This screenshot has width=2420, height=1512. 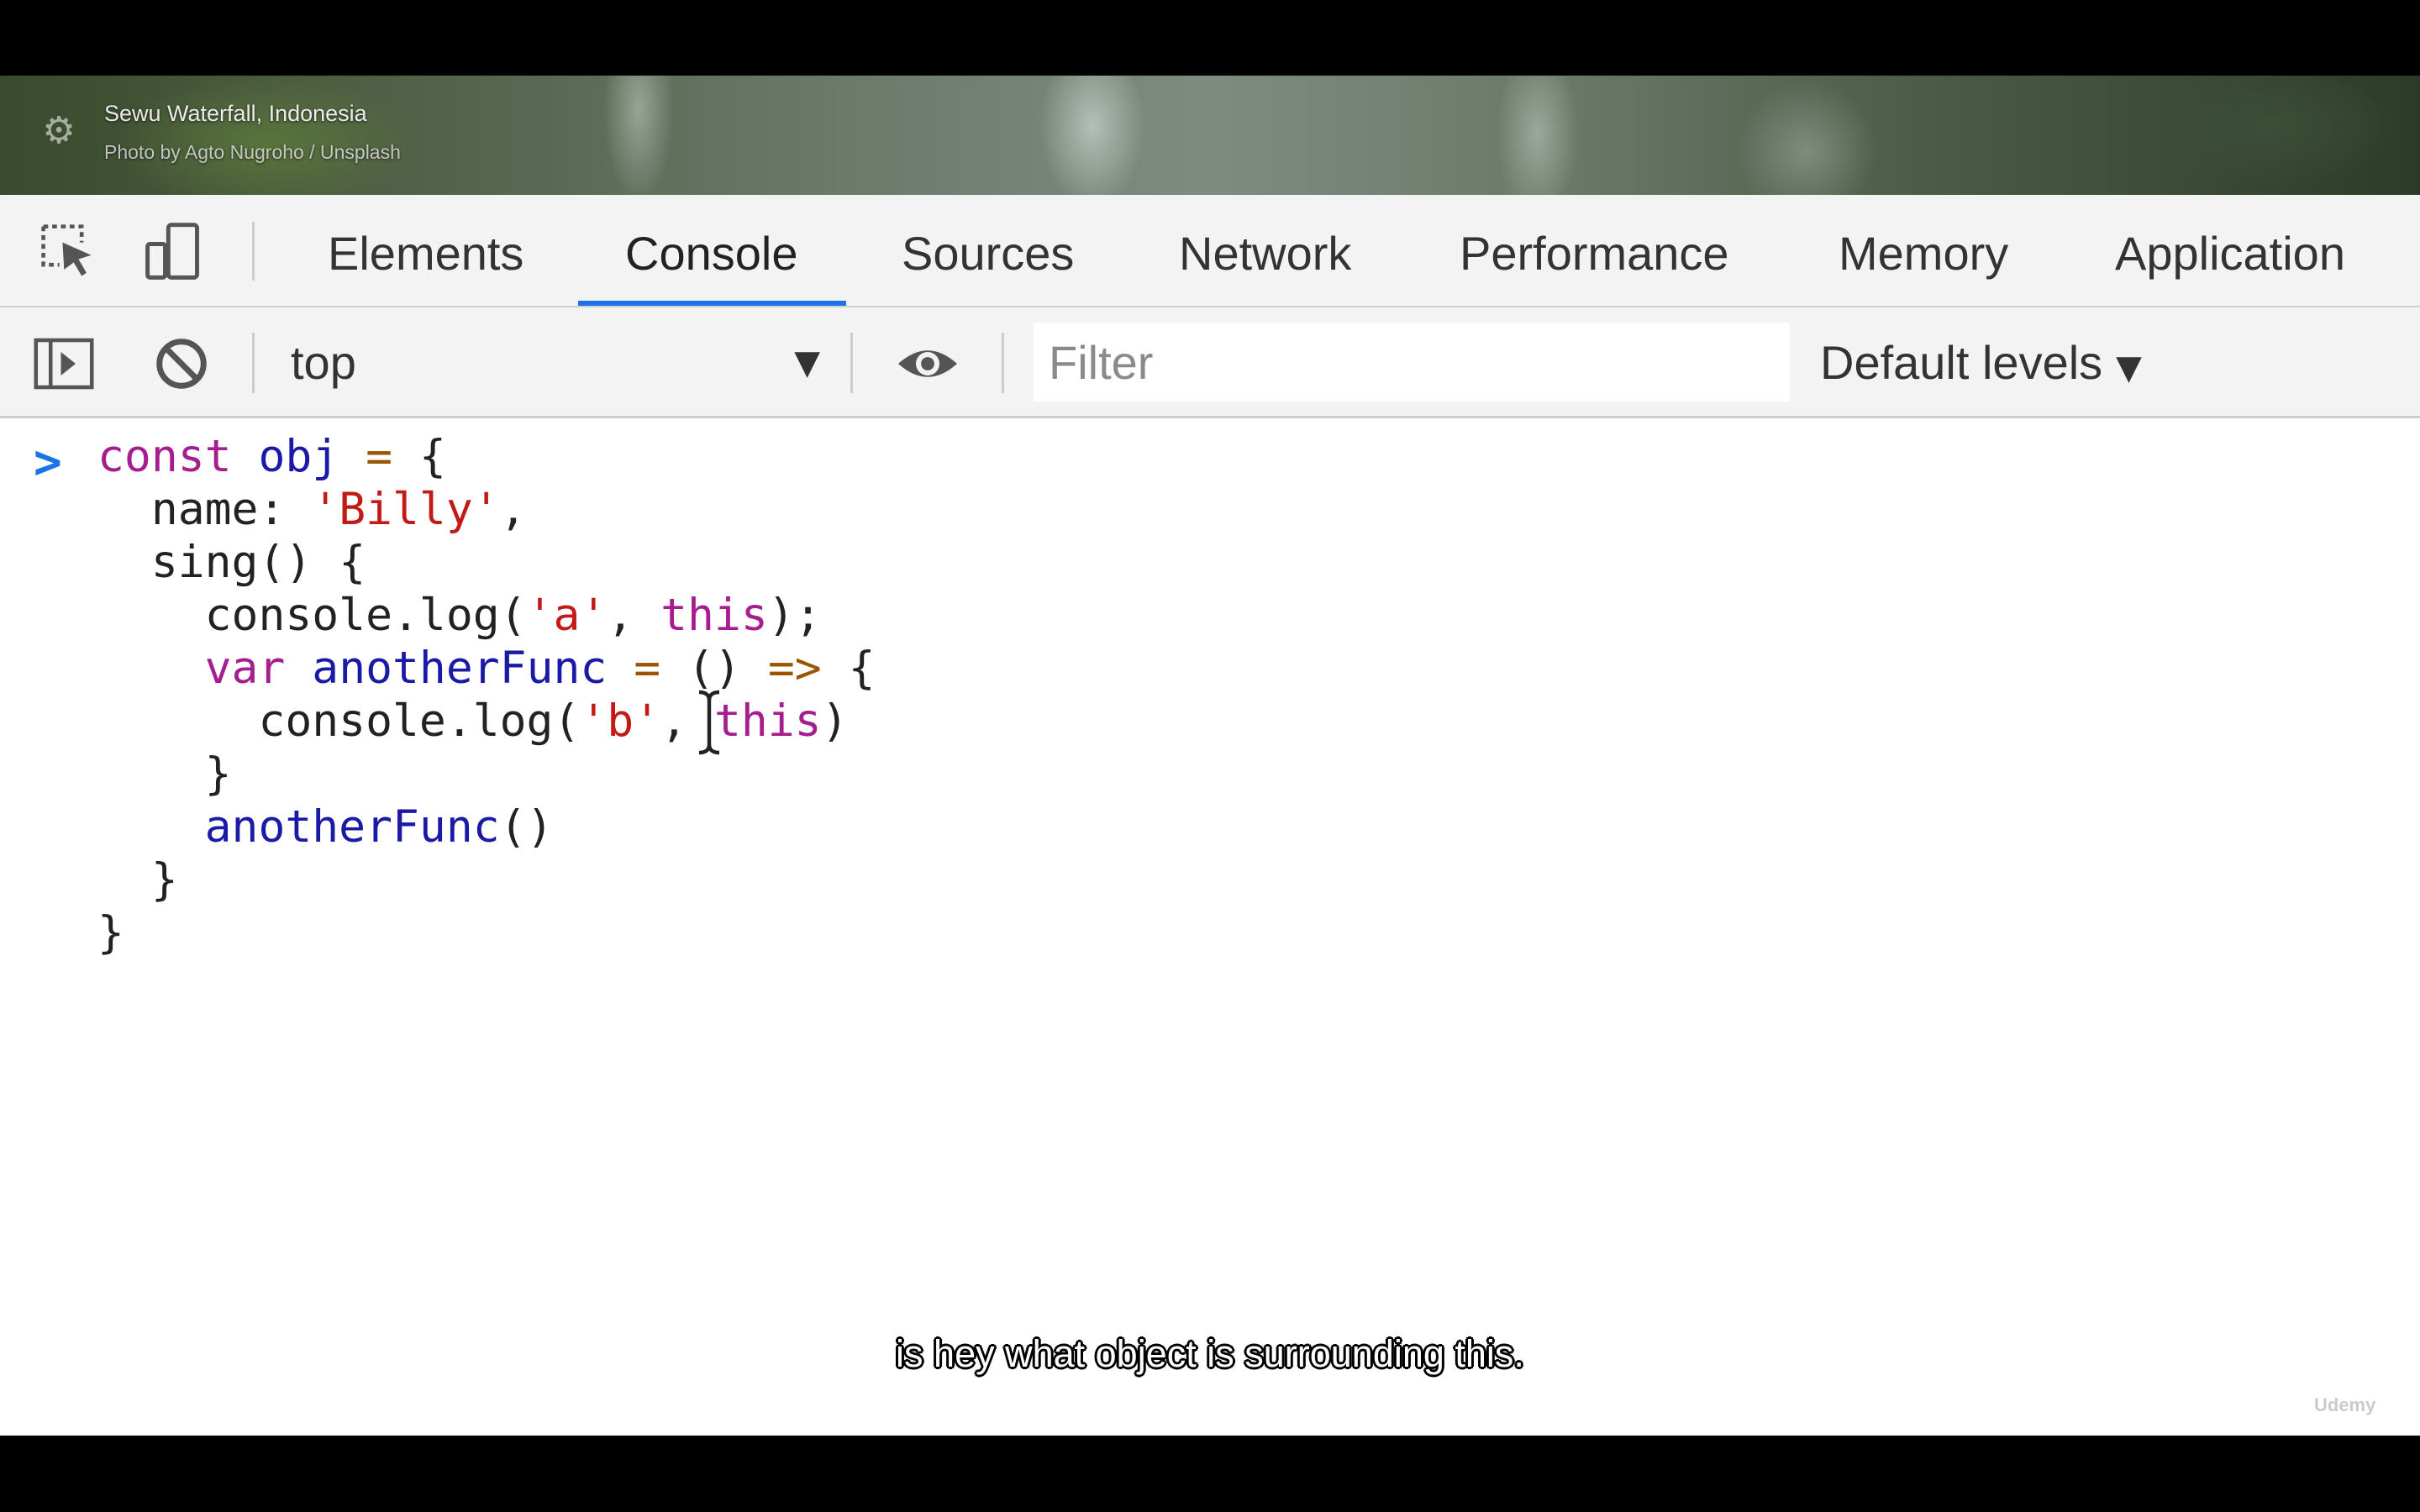 What do you see at coordinates (709, 722) in the screenshot?
I see `text-cursor-icon` at bounding box center [709, 722].